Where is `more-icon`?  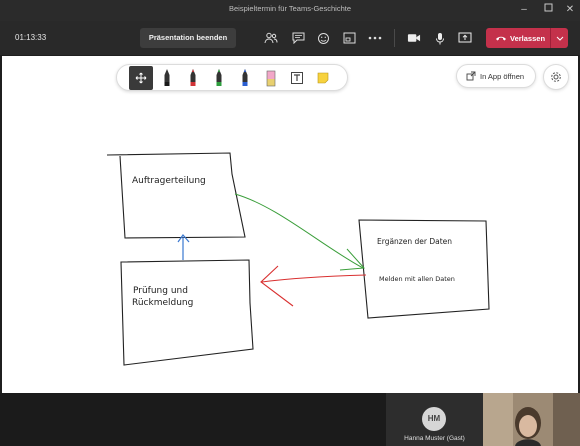
more-icon is located at coordinates (375, 38).